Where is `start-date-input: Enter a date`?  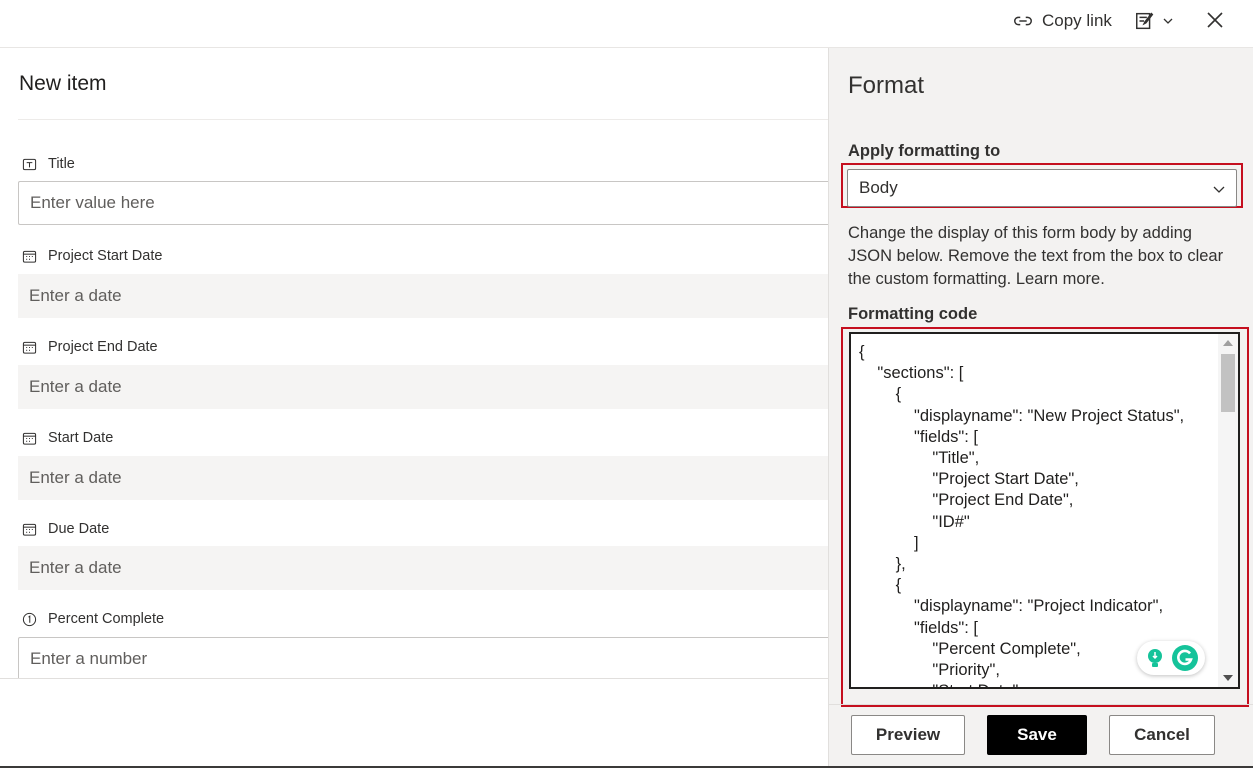 start-date-input: Enter a date is located at coordinates (423, 478).